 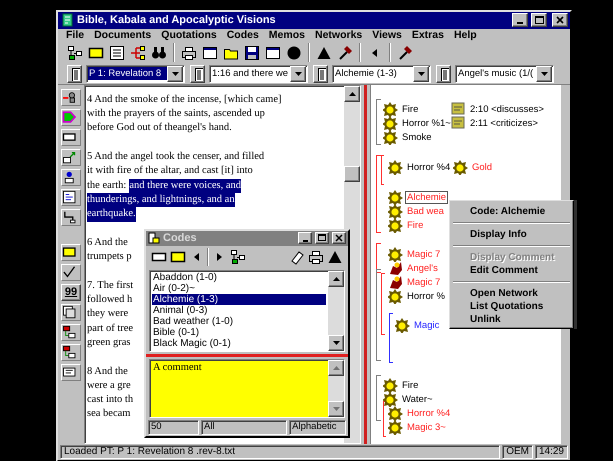 What do you see at coordinates (426, 197) in the screenshot?
I see `node-label: Alchemie` at bounding box center [426, 197].